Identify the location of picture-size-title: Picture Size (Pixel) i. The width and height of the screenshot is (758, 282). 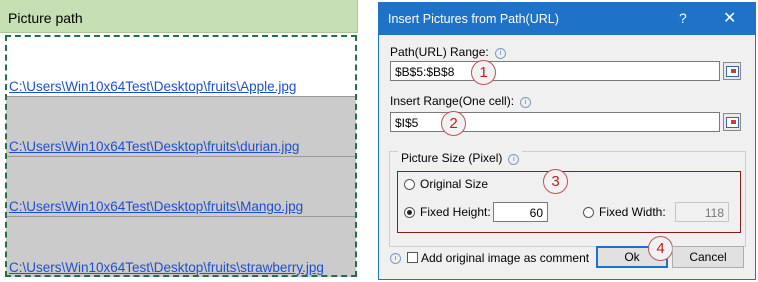
(460, 158).